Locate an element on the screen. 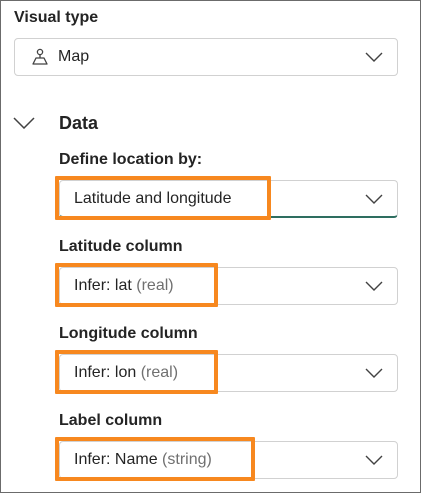  section-collapse-chevron-icon is located at coordinates (24, 123).